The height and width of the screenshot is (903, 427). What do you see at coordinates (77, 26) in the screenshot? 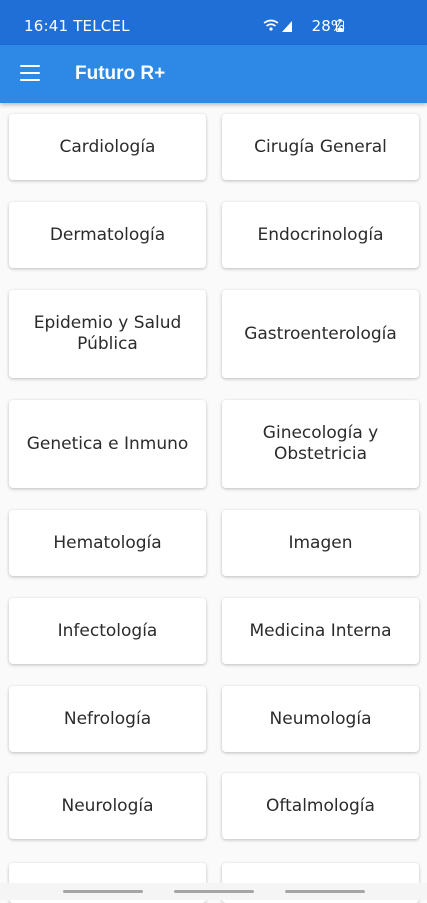
I see `status-time-carrier: 16:41 TELCEL` at bounding box center [77, 26].